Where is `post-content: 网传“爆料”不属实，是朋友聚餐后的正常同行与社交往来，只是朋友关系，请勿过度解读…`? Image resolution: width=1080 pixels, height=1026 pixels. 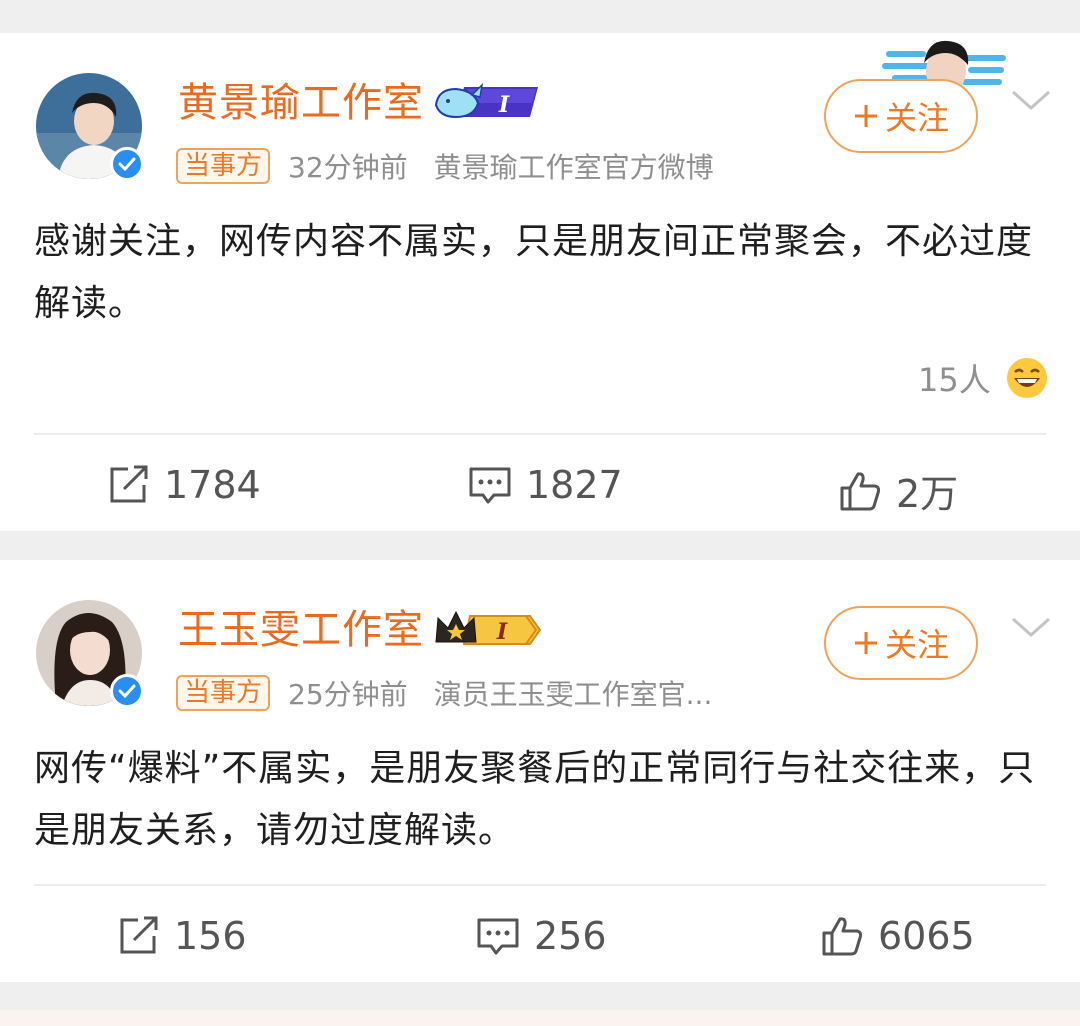
post-content: 网传“爆料”不属实，是朋友聚餐后的正常同行与社交往来，只是朋友关系，请勿过度解读… is located at coordinates (535, 799).